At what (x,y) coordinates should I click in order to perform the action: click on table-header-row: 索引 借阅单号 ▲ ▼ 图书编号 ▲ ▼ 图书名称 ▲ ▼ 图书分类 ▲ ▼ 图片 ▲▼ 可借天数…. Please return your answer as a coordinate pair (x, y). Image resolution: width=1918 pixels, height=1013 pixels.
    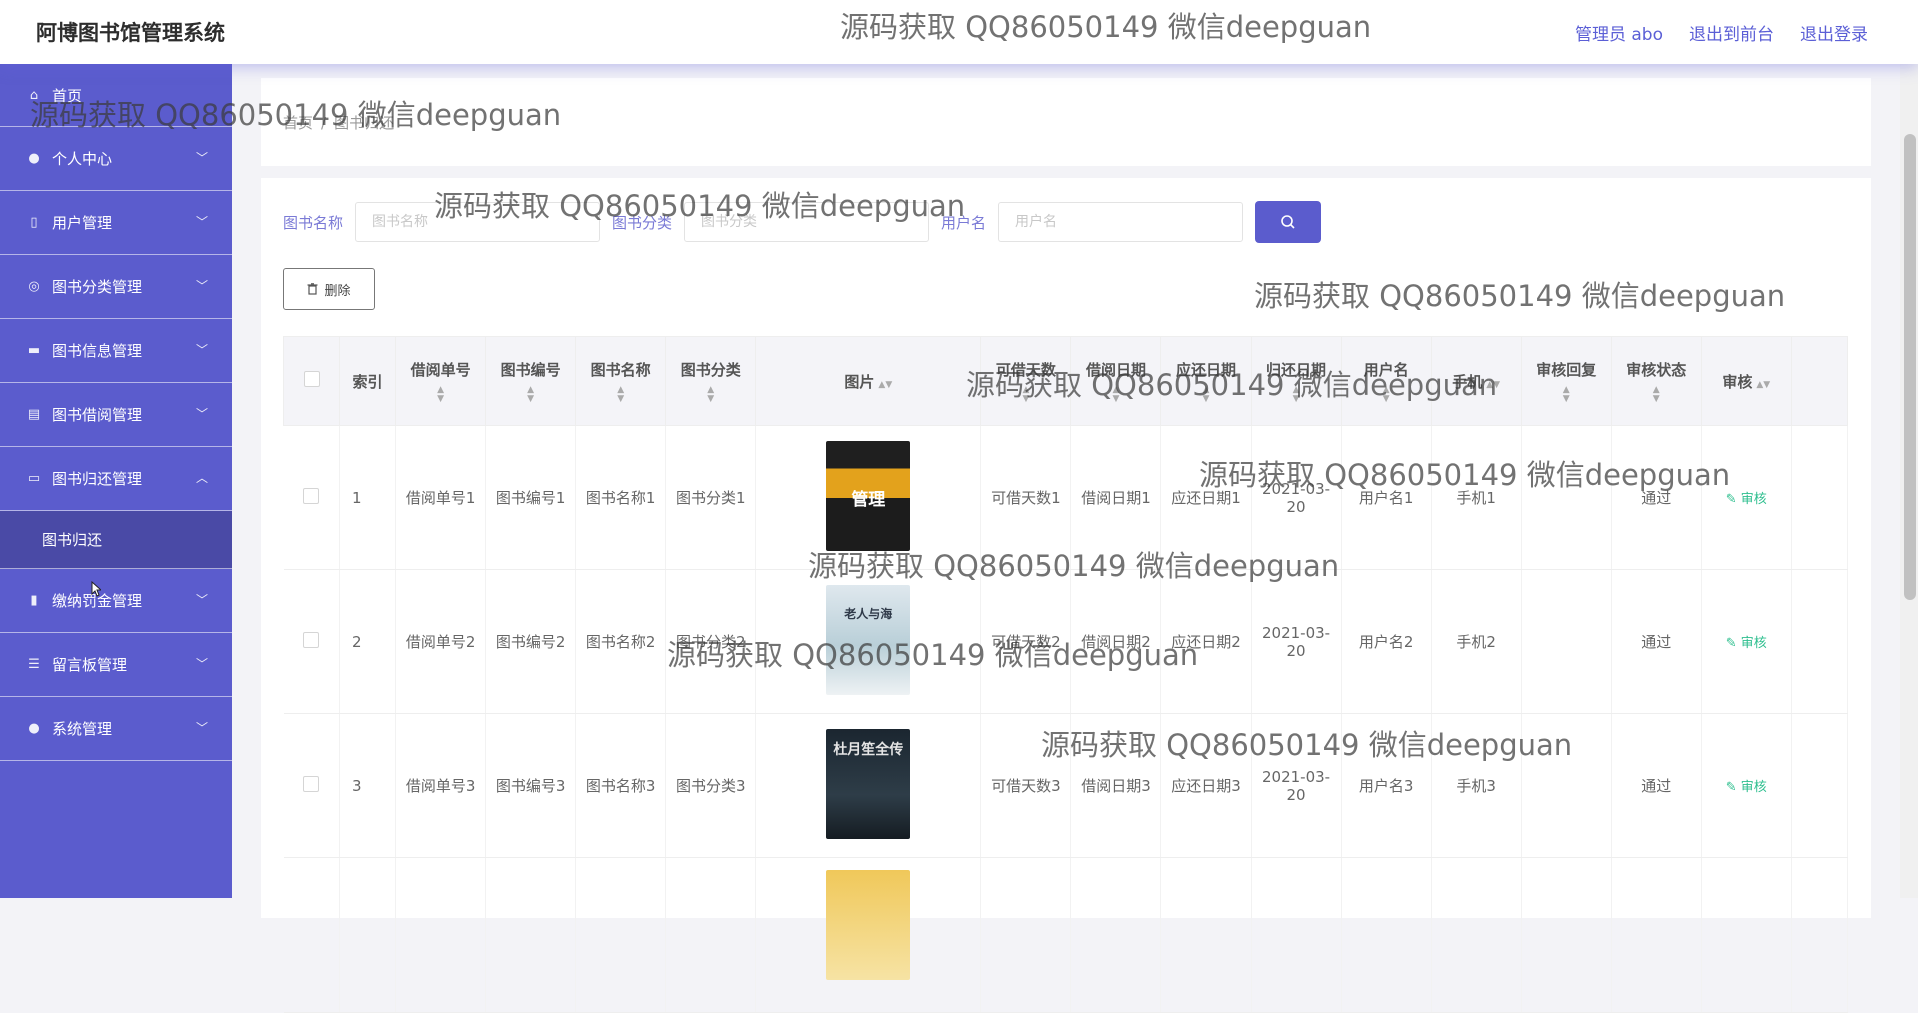
    Looking at the image, I should click on (1065, 381).